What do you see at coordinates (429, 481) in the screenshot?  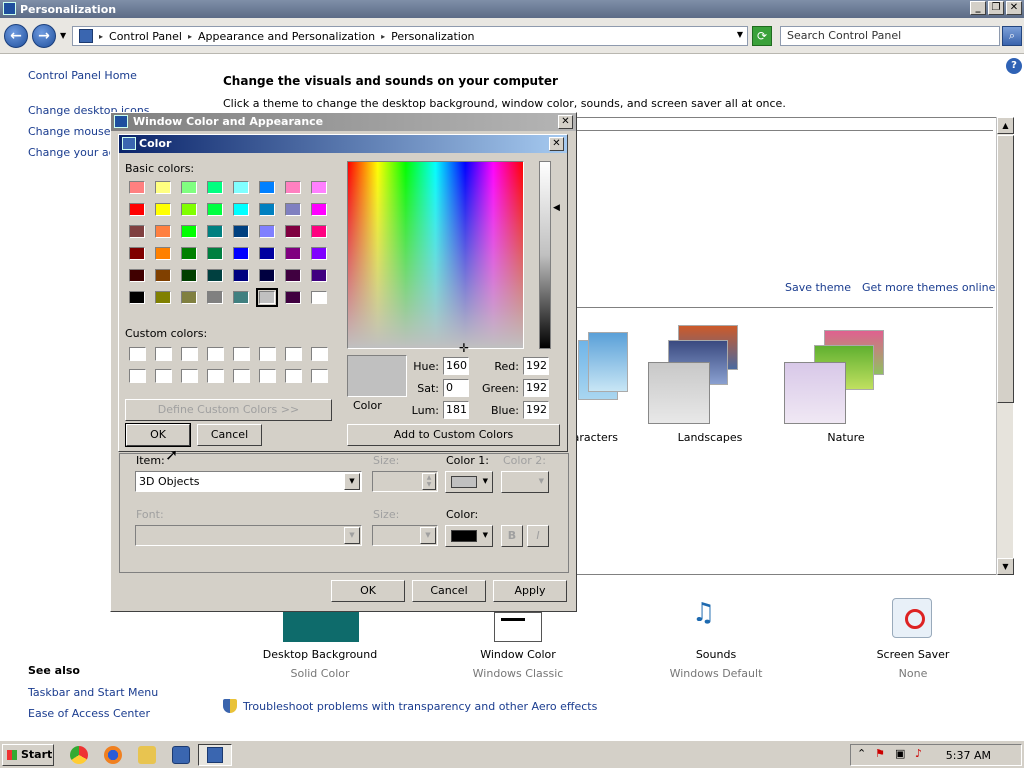 I see `stepper-arrows-icon: ▲ ▼` at bounding box center [429, 481].